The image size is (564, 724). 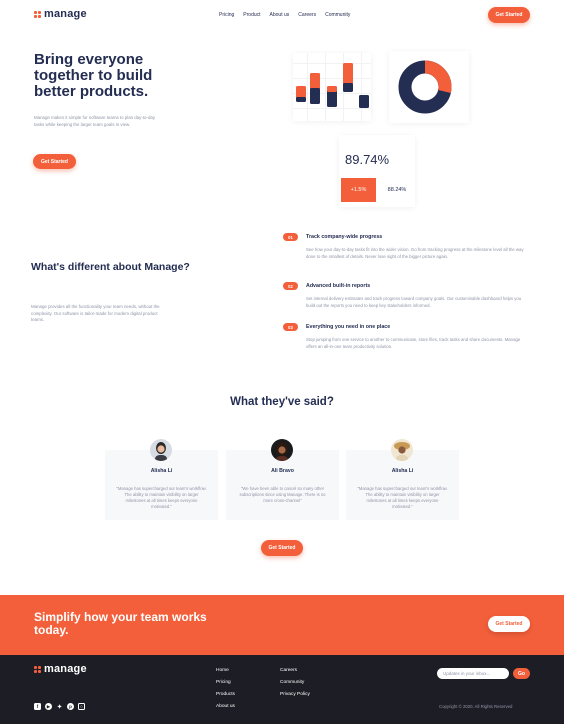 What do you see at coordinates (295, 695) in the screenshot?
I see `footer-link-privacy: Privacy Policy` at bounding box center [295, 695].